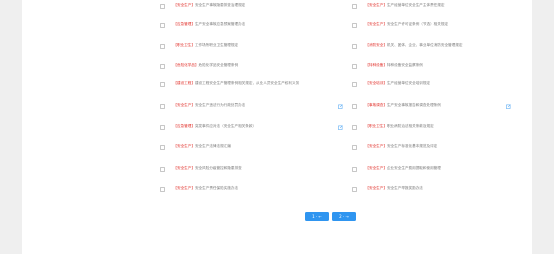 Image resolution: width=554 pixels, height=254 pixels. I want to click on item-text: 【安全生产】安全生产事故隐患排查治理规定, so click(241, 5).